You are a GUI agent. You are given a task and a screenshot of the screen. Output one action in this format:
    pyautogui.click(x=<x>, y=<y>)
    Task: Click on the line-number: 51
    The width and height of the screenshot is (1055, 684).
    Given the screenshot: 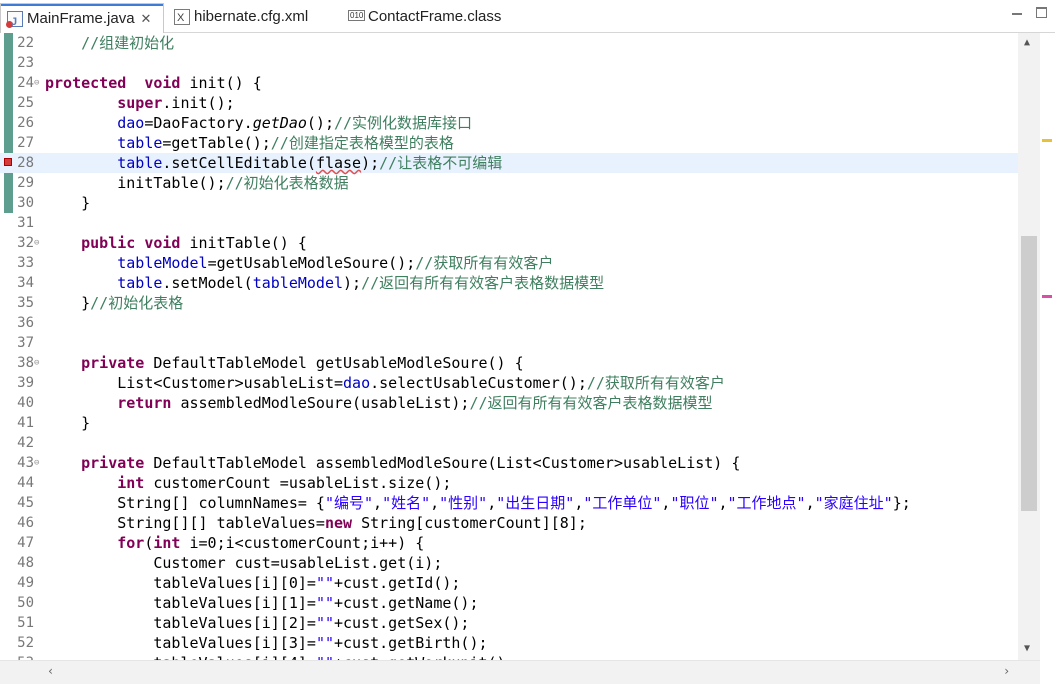 What is the action you would take?
    pyautogui.click(x=25, y=623)
    